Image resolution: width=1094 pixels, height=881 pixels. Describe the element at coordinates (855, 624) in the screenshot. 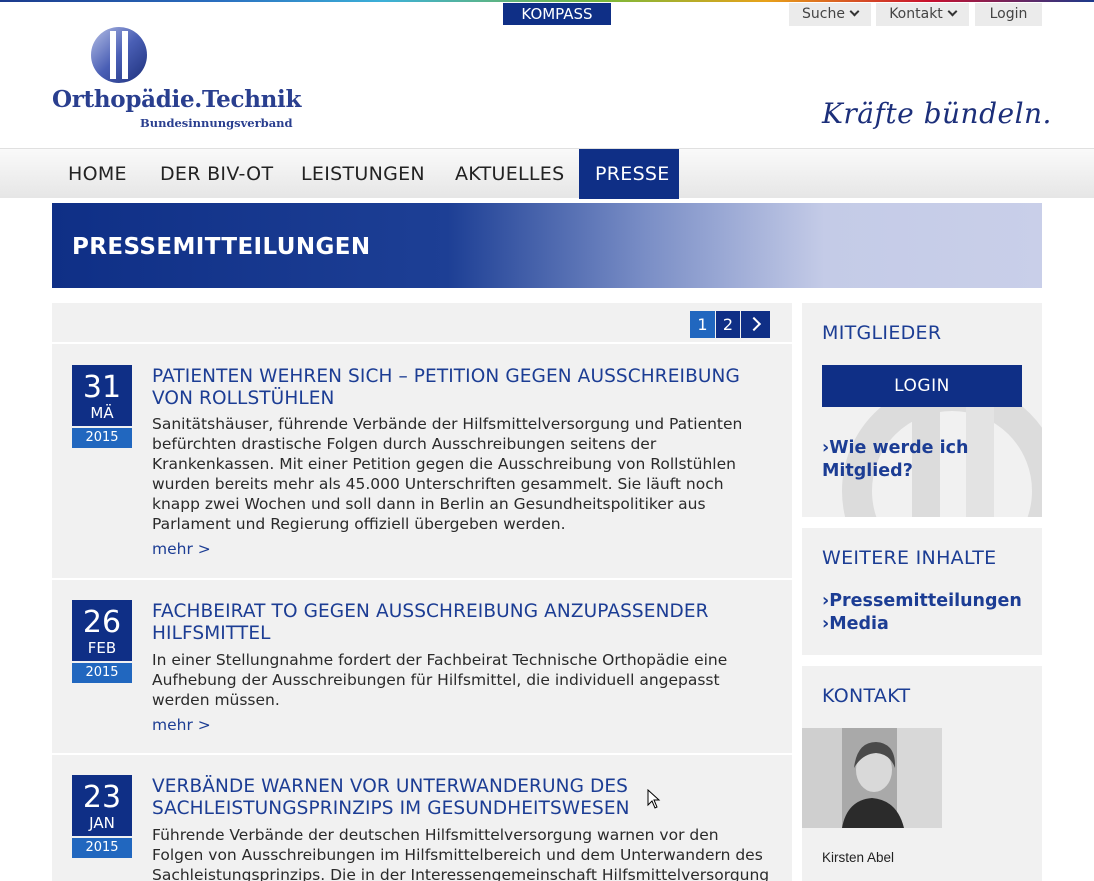

I see `media-link: ›Media` at that location.